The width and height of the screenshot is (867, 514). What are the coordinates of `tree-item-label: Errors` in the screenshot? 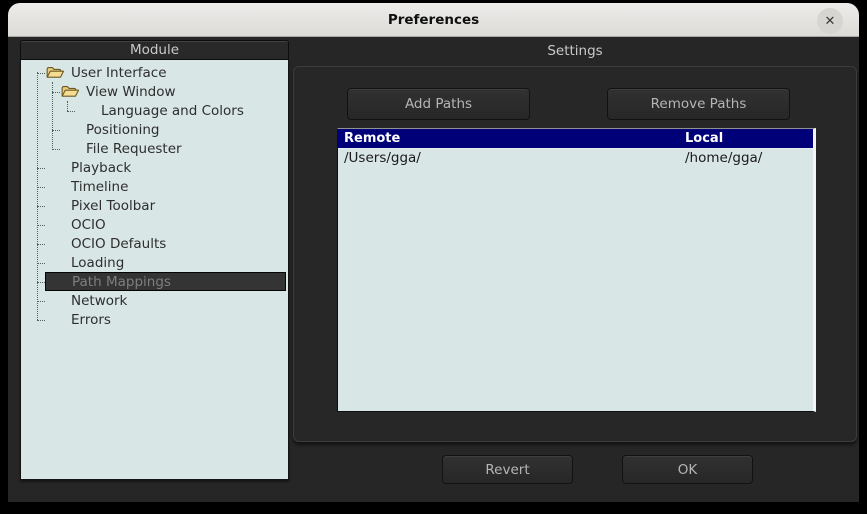 It's located at (91, 319).